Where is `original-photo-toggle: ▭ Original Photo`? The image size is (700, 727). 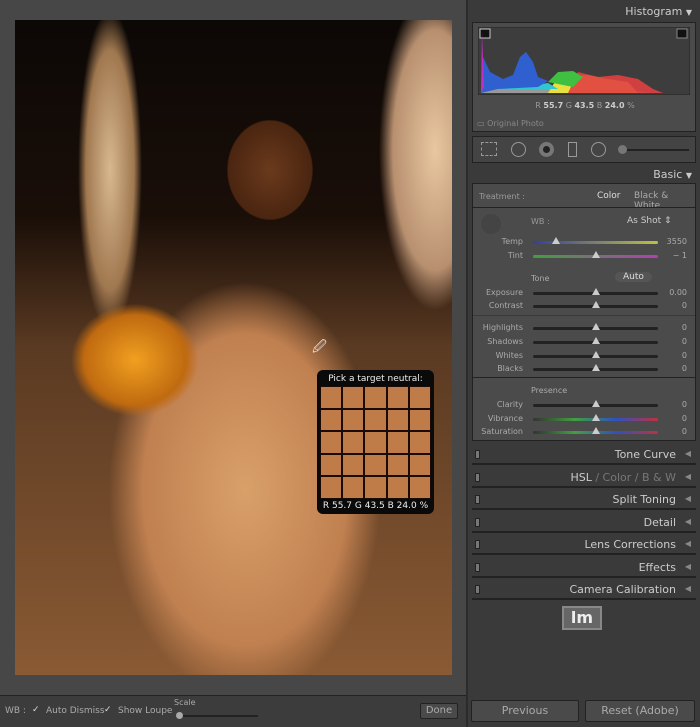
original-photo-toggle: ▭ Original Photo is located at coordinates (510, 123).